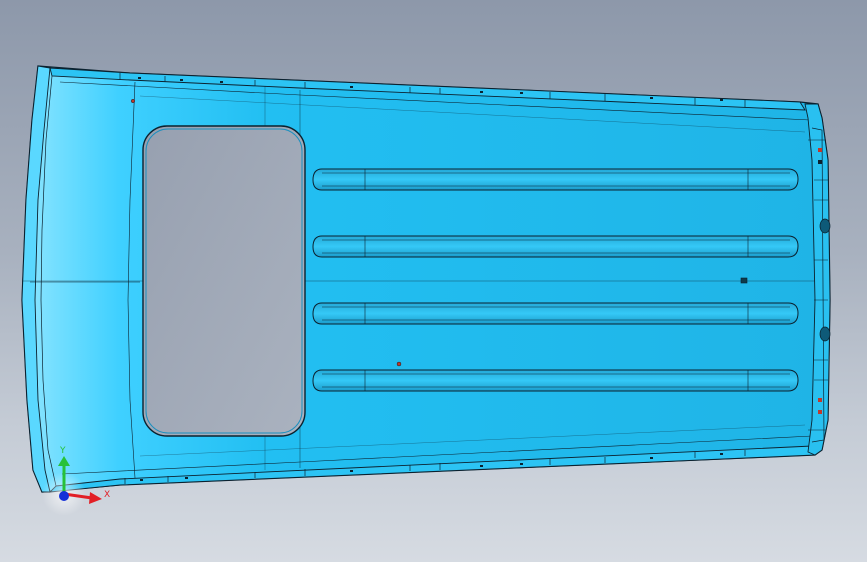 The width and height of the screenshot is (867, 562). What do you see at coordinates (62, 451) in the screenshot?
I see `y-axis-label: Y` at bounding box center [62, 451].